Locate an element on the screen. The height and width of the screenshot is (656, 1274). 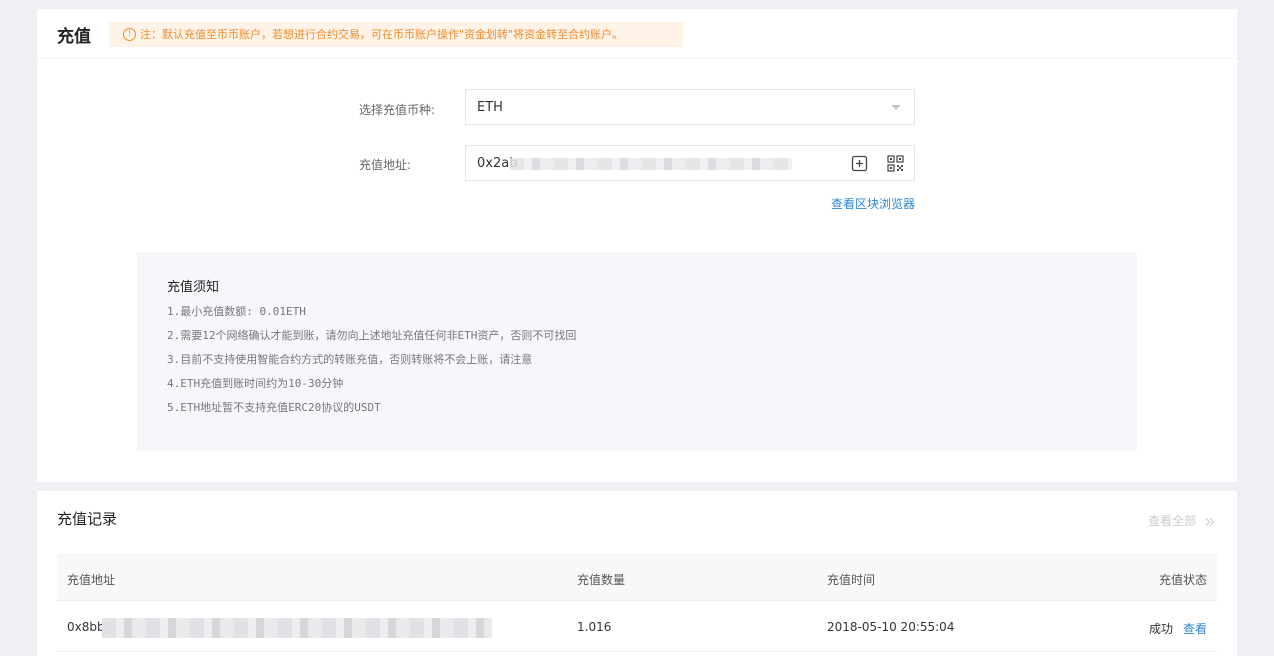
dropdown-caret-icon is located at coordinates (896, 107).